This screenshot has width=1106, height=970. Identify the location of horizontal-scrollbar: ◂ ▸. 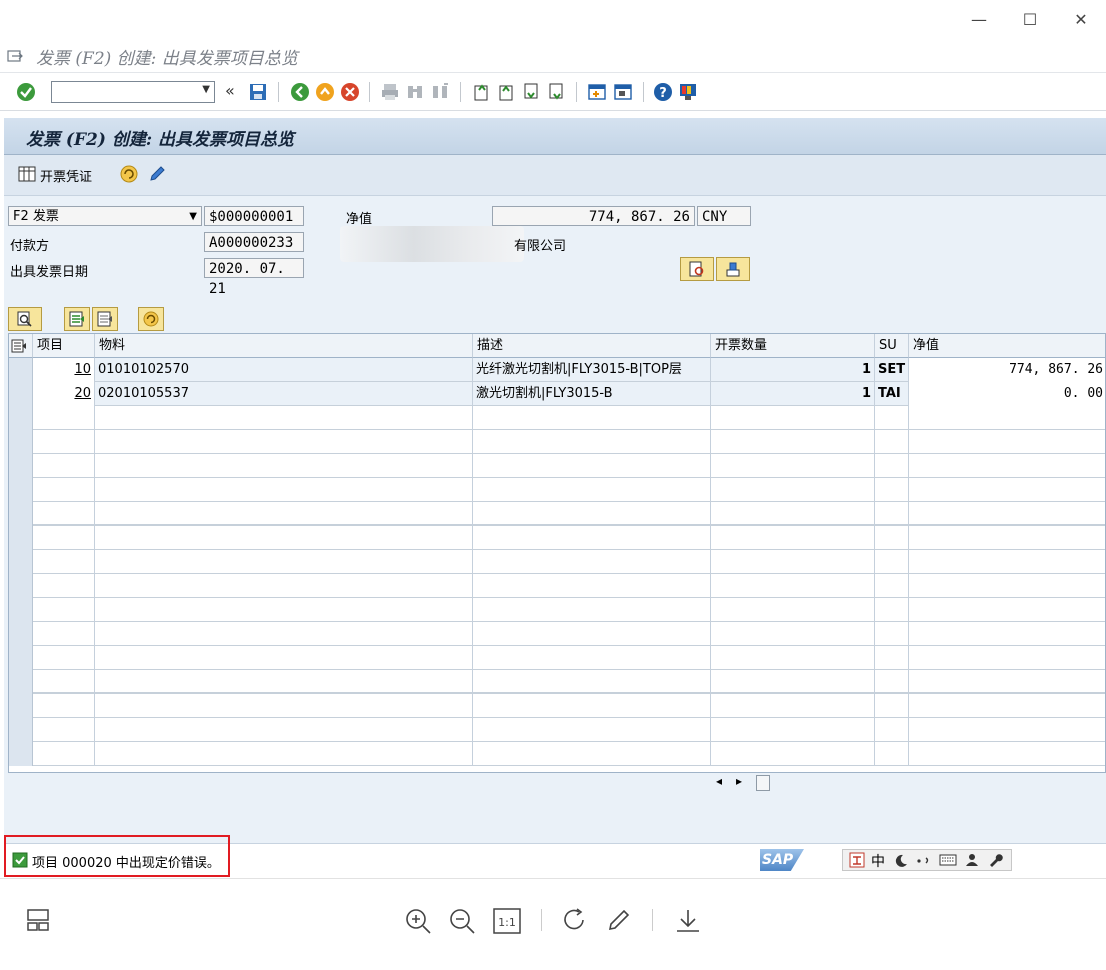
(910, 783).